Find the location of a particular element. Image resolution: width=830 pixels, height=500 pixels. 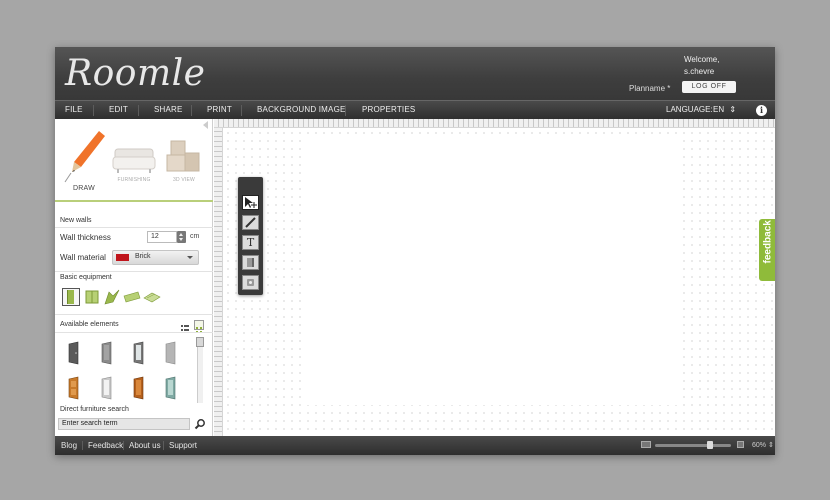

boxes-icon is located at coordinates (183, 156).